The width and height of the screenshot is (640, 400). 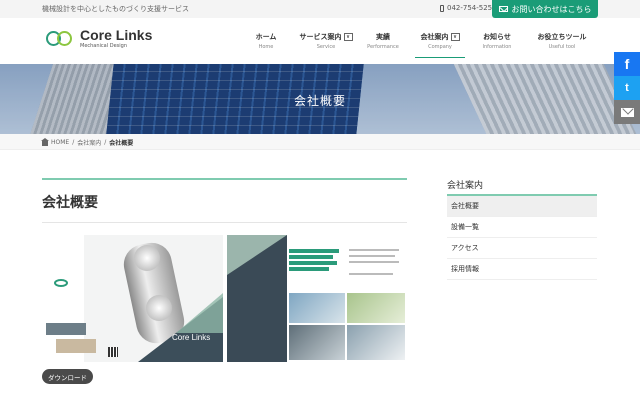 What do you see at coordinates (224, 179) in the screenshot?
I see `title-accent-line` at bounding box center [224, 179].